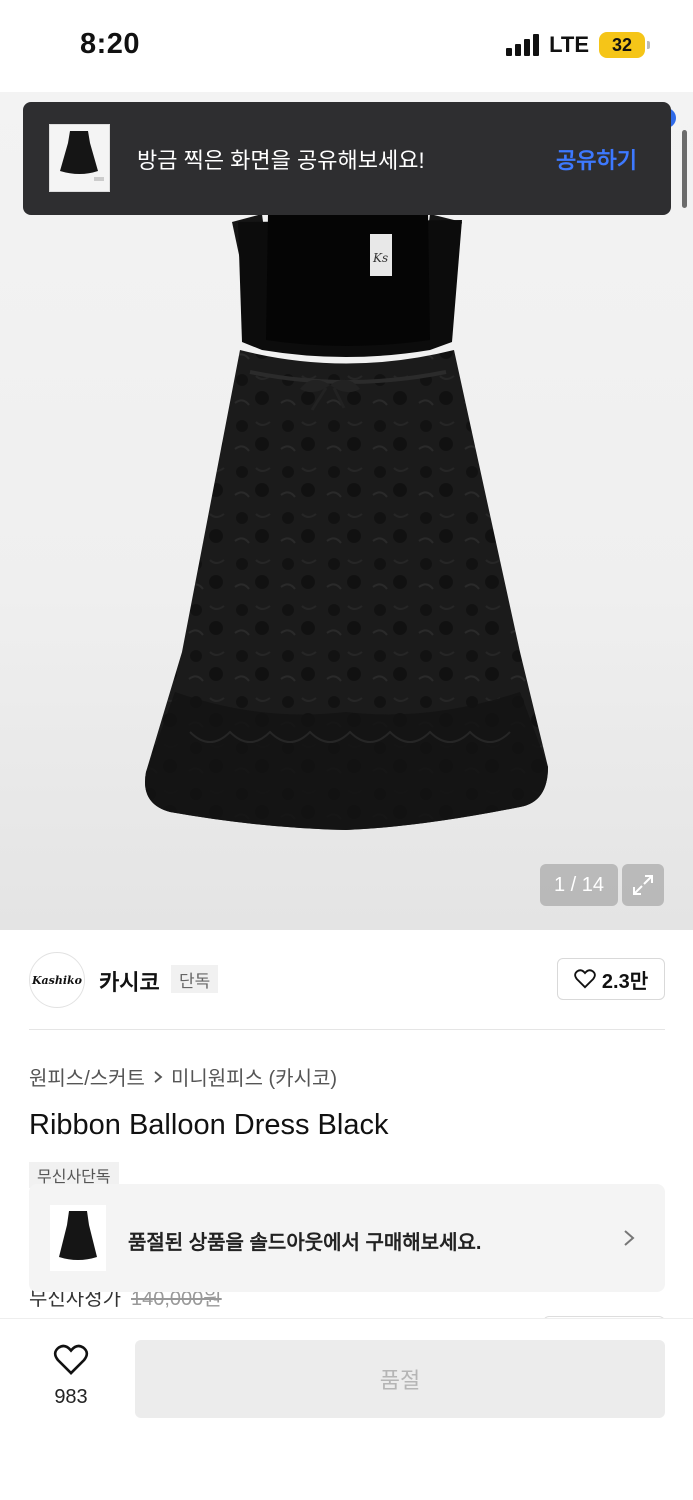 The width and height of the screenshot is (693, 1500). I want to click on soldout-thumbnail, so click(78, 1238).